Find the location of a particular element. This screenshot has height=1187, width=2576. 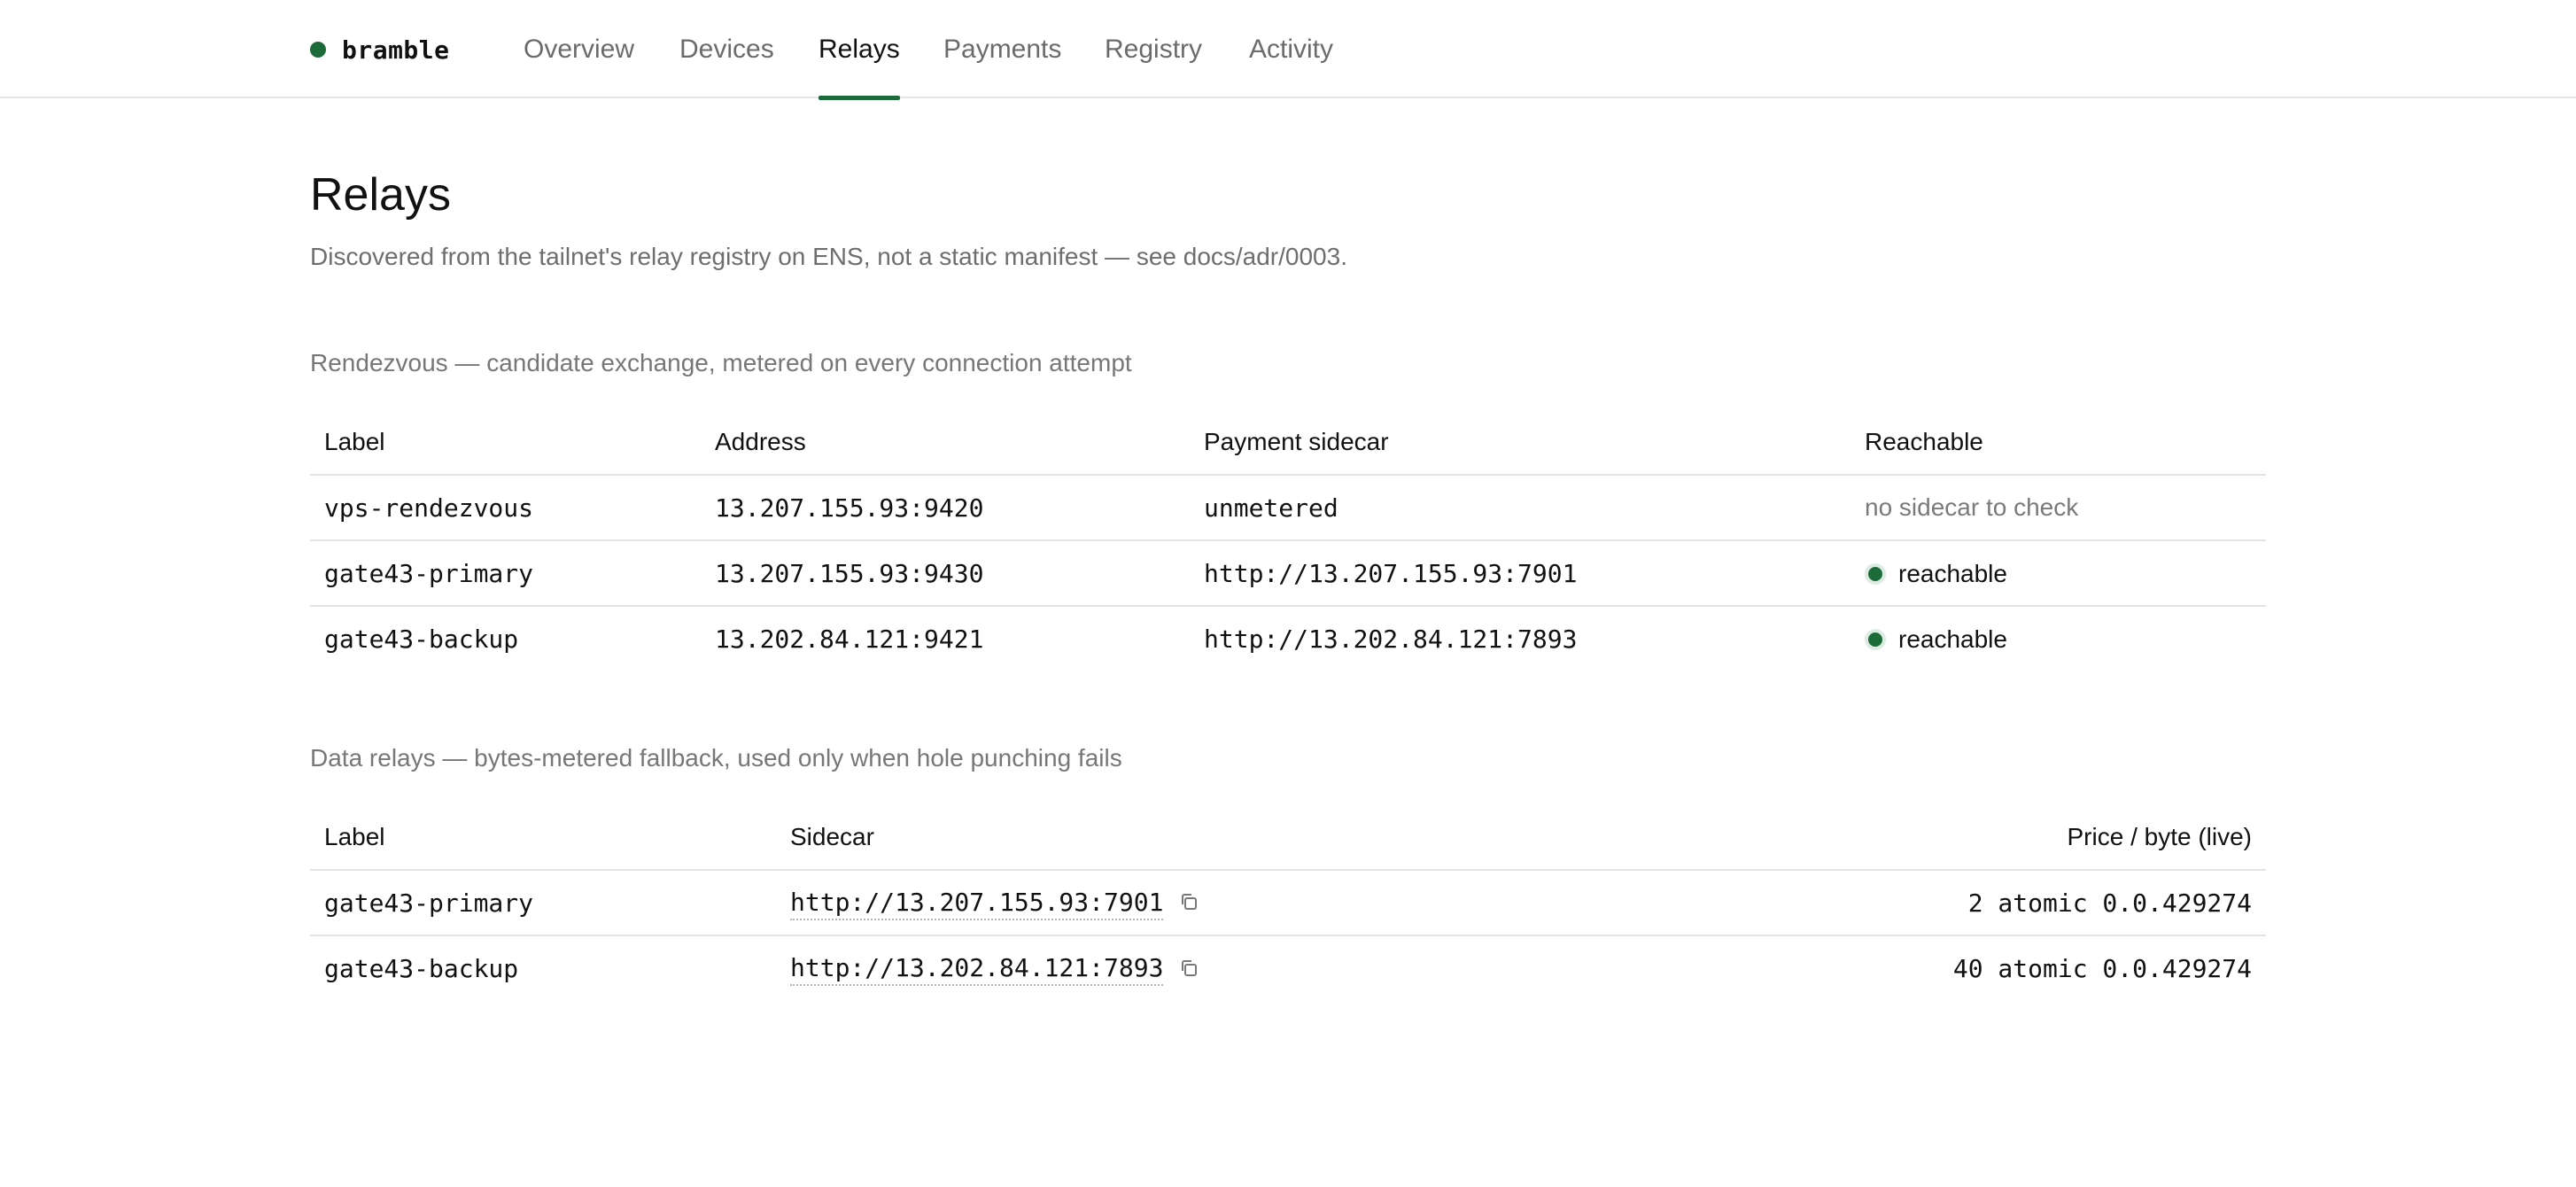

relay-sidecar: http://13.202.84.121:7893 is located at coordinates (1391, 639).